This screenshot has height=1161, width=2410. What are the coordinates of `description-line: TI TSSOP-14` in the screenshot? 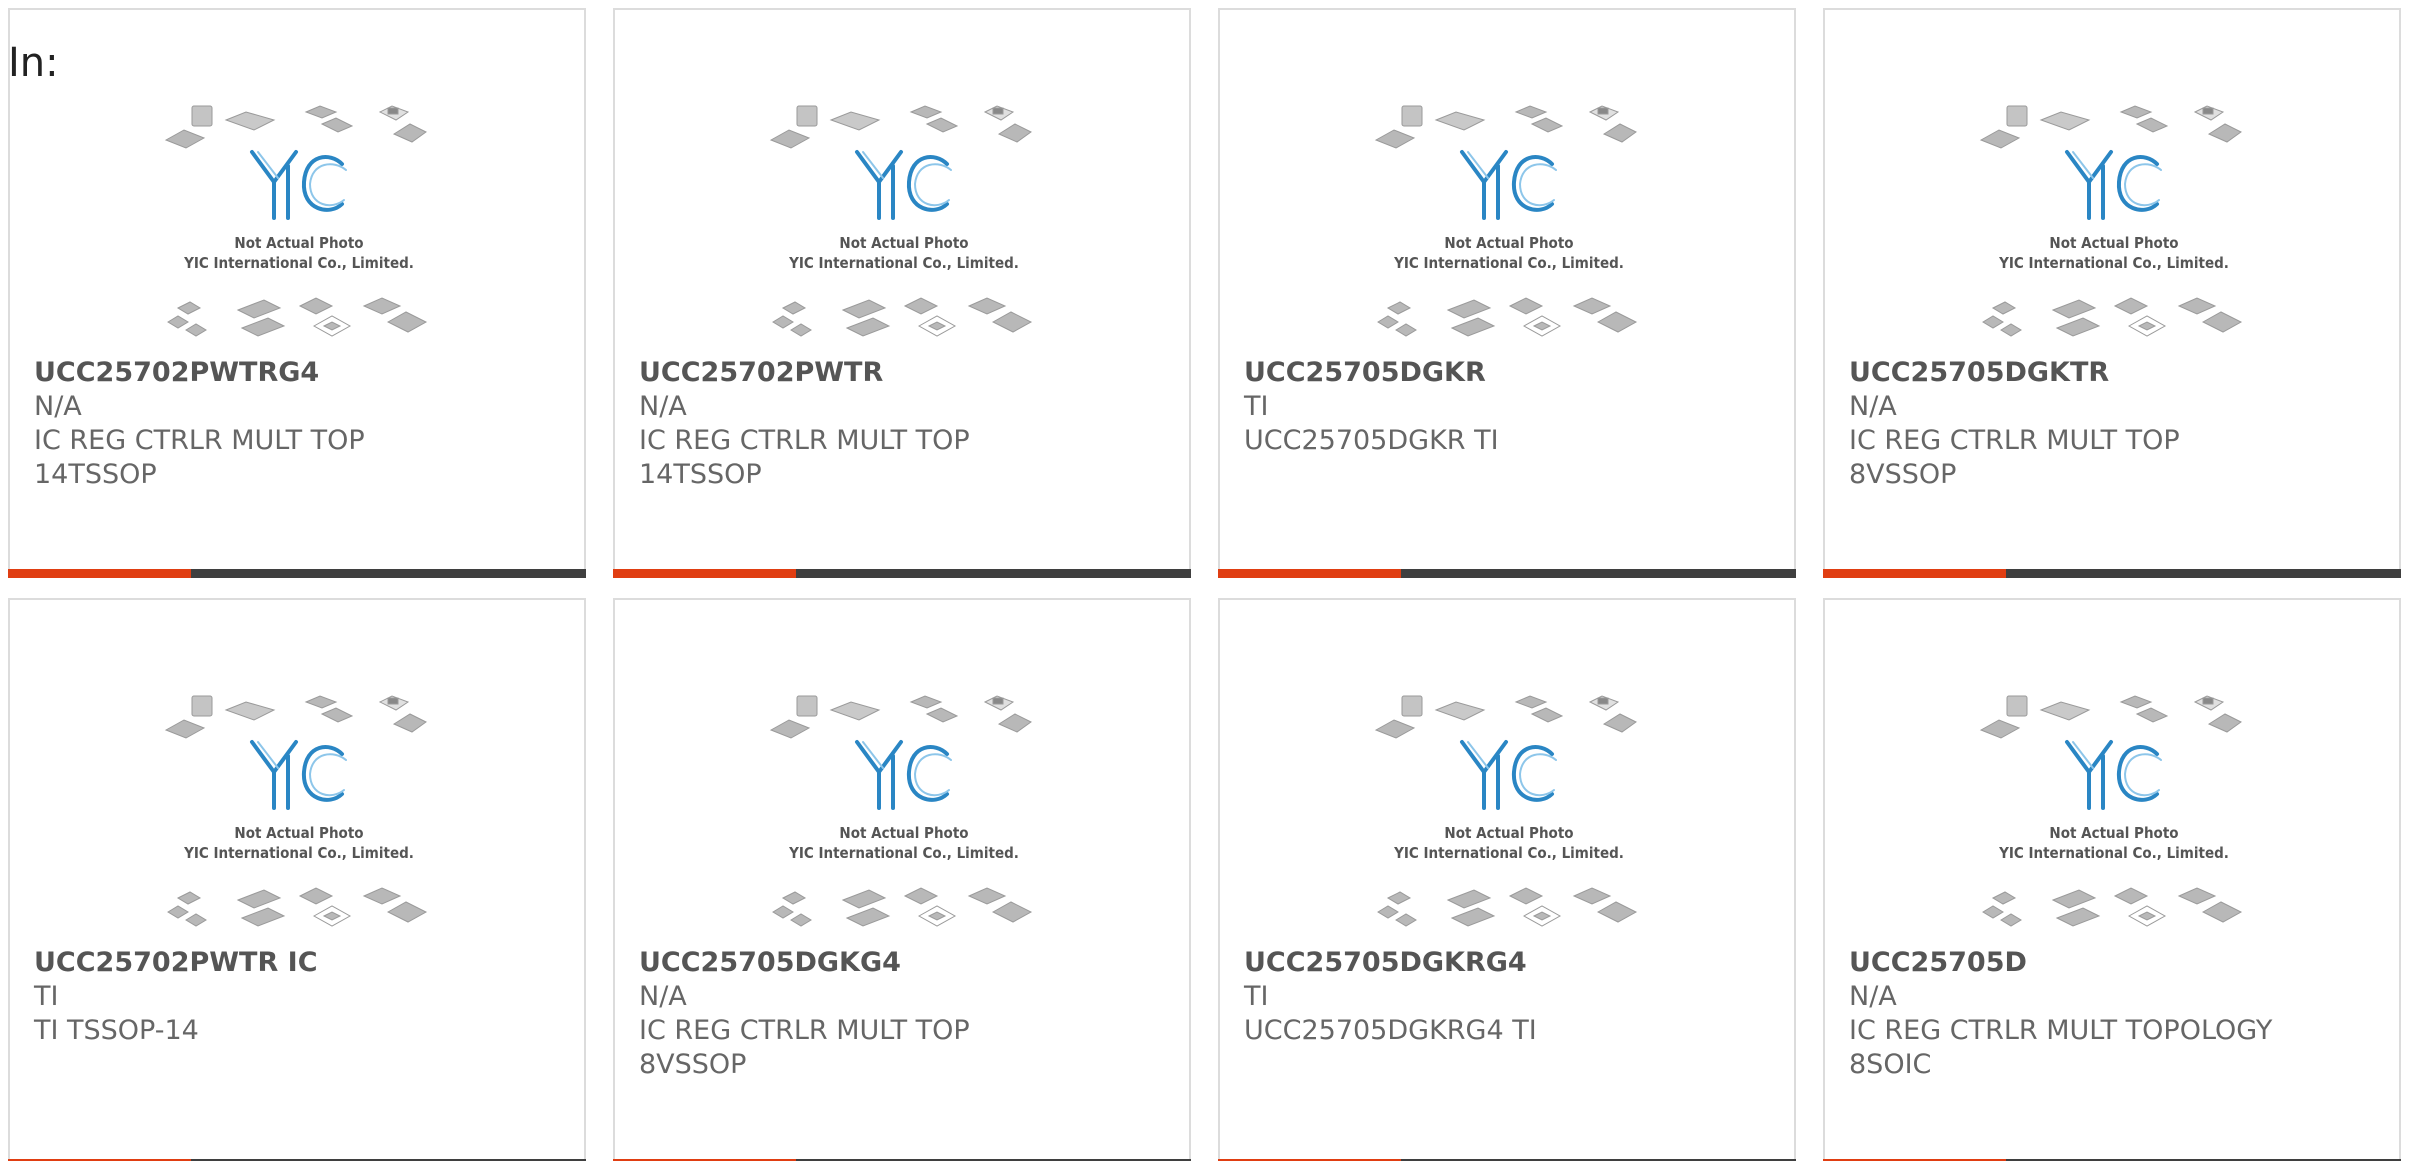 It's located at (116, 1030).